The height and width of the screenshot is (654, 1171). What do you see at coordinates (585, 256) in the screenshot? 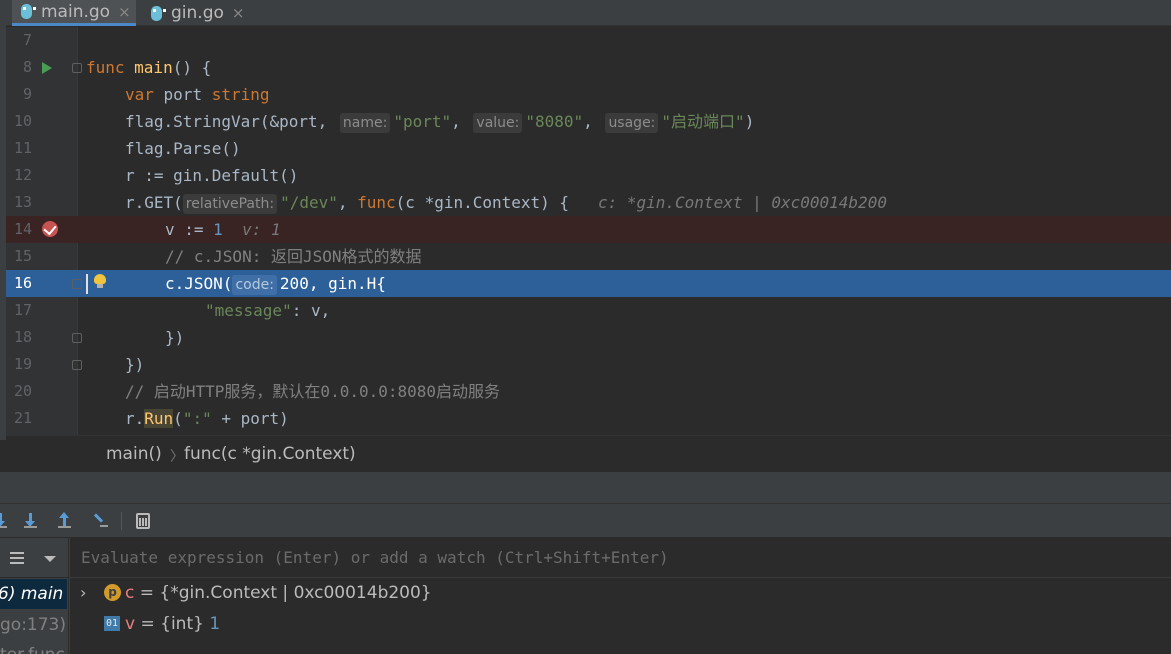
I see `code-line-15: 15 // c.JSON: 返回JSON格式的数据` at bounding box center [585, 256].